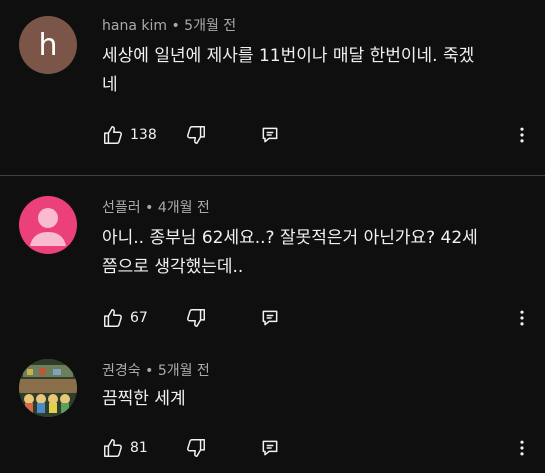  Describe the element at coordinates (312, 399) in the screenshot. I see `comment-text: 끔찍한 세계` at that location.